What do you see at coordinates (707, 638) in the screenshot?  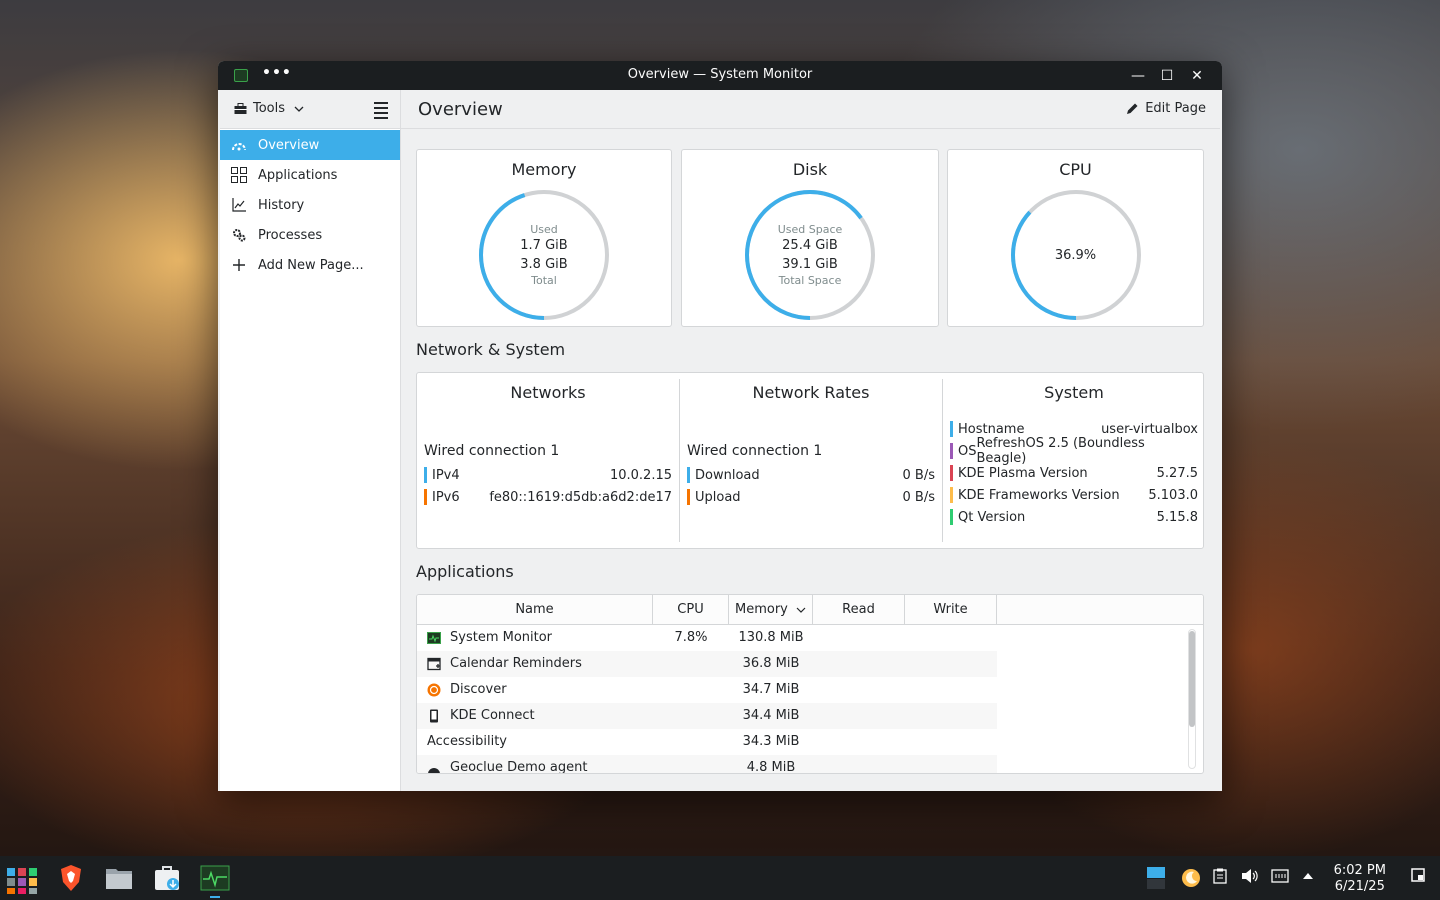 I see `table-row: System Monitor 7.8% 130.8 MiB` at bounding box center [707, 638].